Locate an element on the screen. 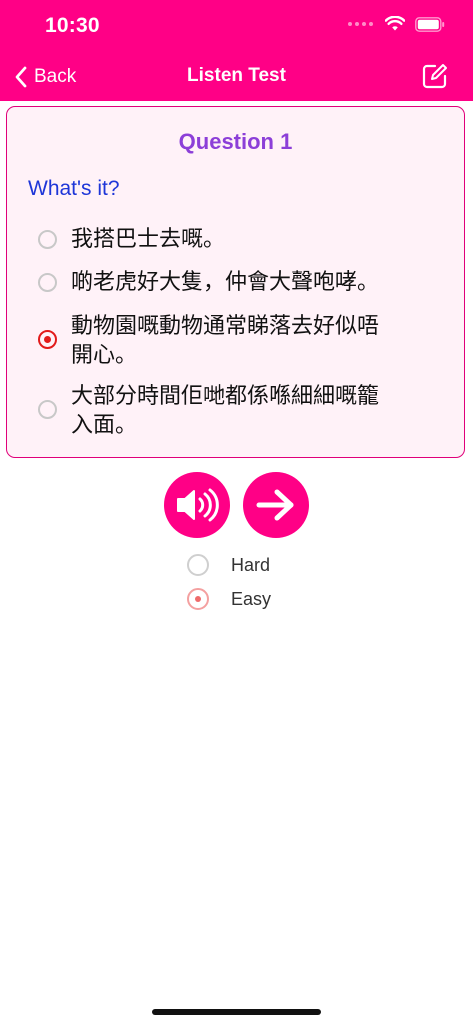  question-prompt: What's it? is located at coordinates (74, 188).